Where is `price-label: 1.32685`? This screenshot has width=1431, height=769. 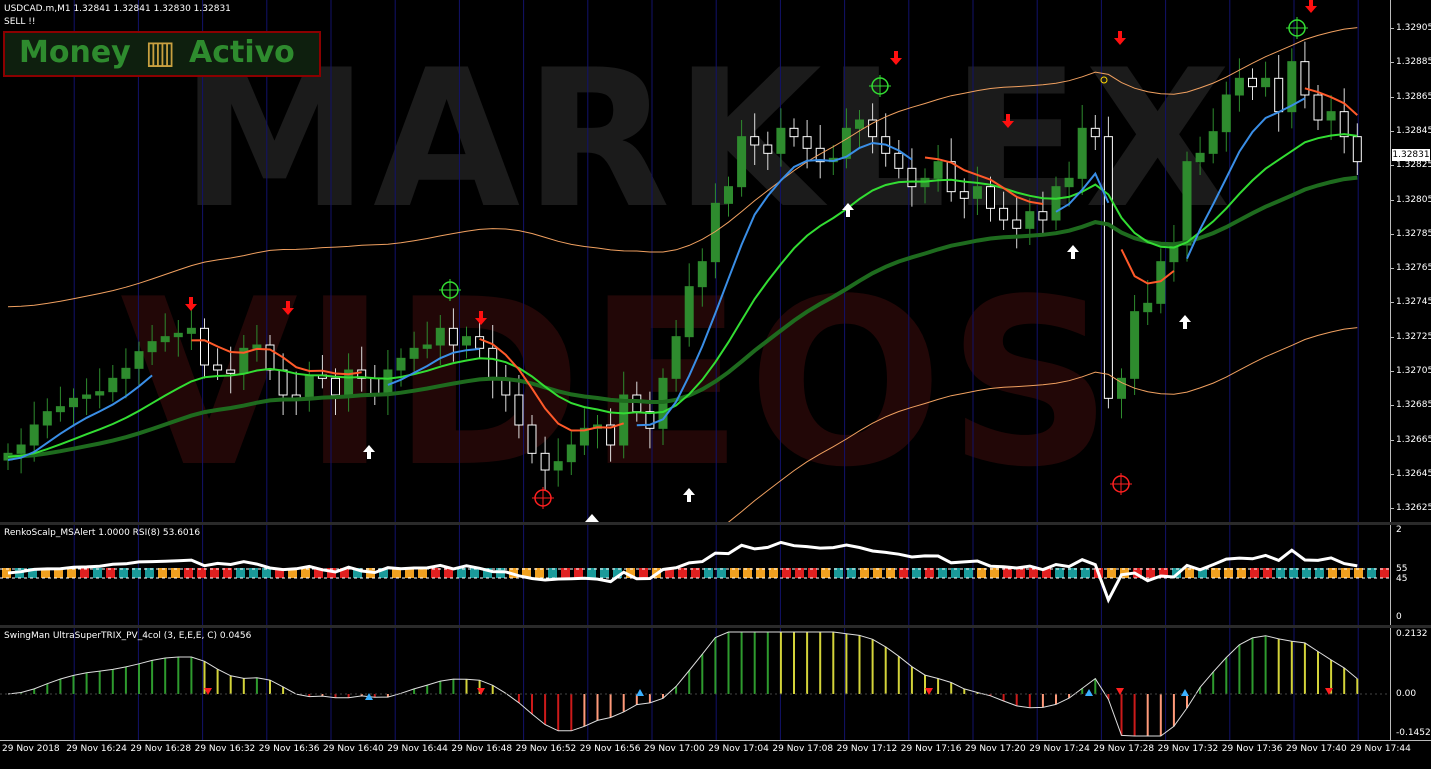 price-label: 1.32685 is located at coordinates (1413, 405).